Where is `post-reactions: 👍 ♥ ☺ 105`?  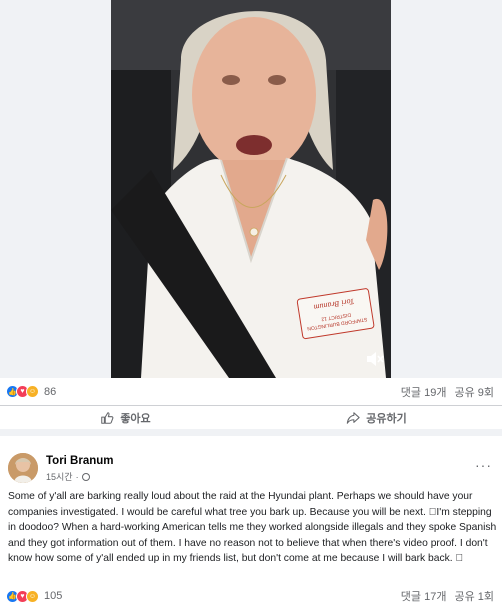 post-reactions: 👍 ♥ ☺ 105 is located at coordinates (34, 596).